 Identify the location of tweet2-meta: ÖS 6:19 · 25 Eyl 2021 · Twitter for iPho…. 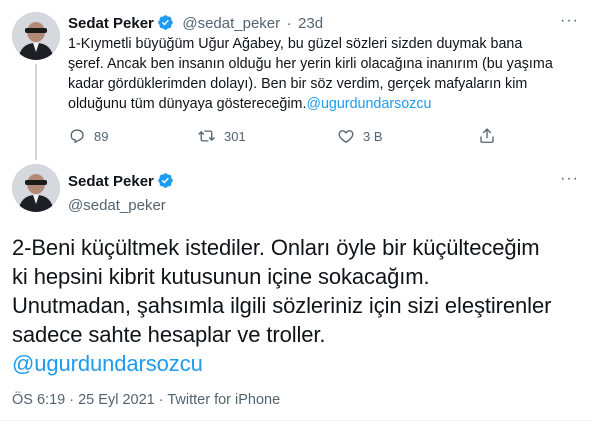
(146, 400).